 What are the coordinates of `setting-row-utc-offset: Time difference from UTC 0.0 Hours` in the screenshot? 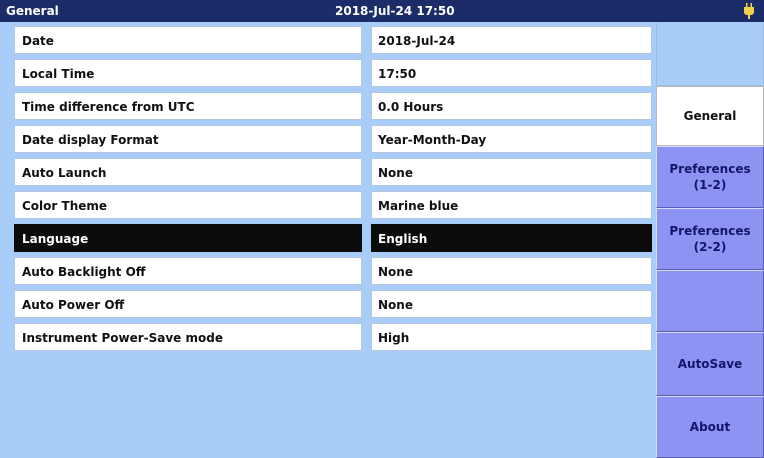 It's located at (329, 106).